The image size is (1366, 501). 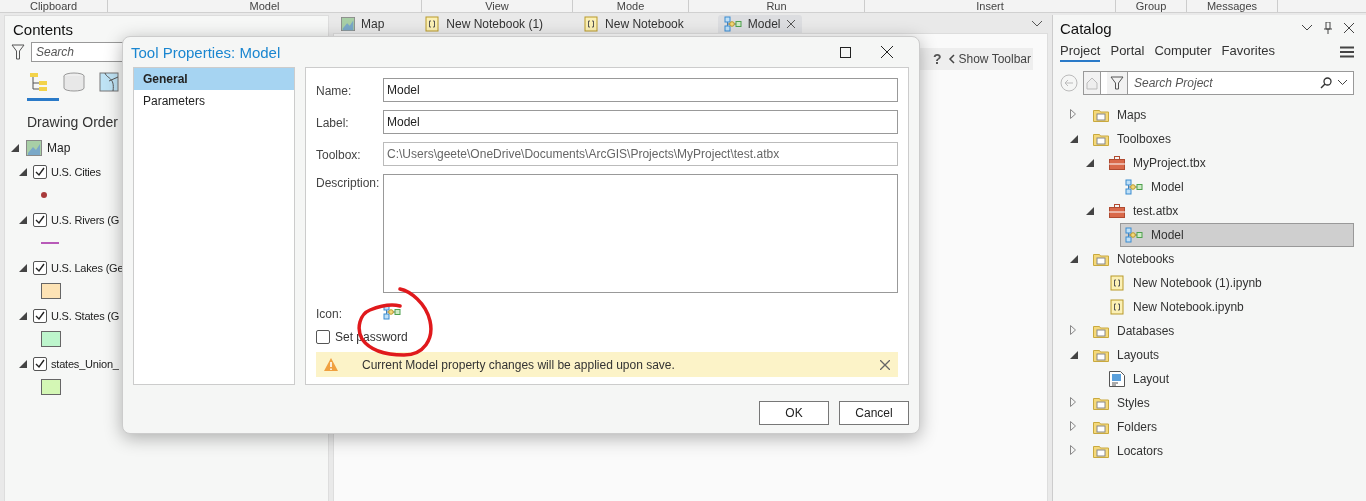 I want to click on search-icon, so click(x=1326, y=83).